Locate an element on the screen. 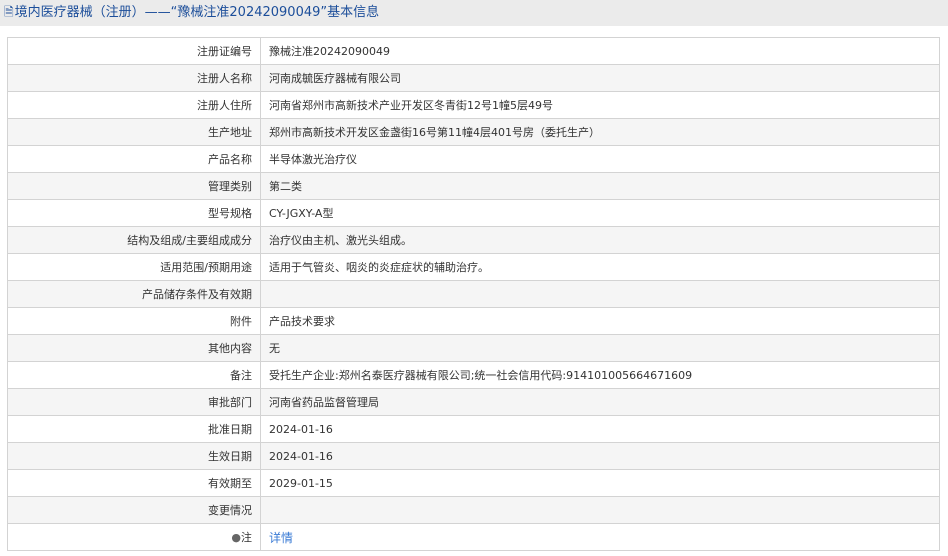 This screenshot has height=556, width=948. field-label: 其他内容 is located at coordinates (134, 348).